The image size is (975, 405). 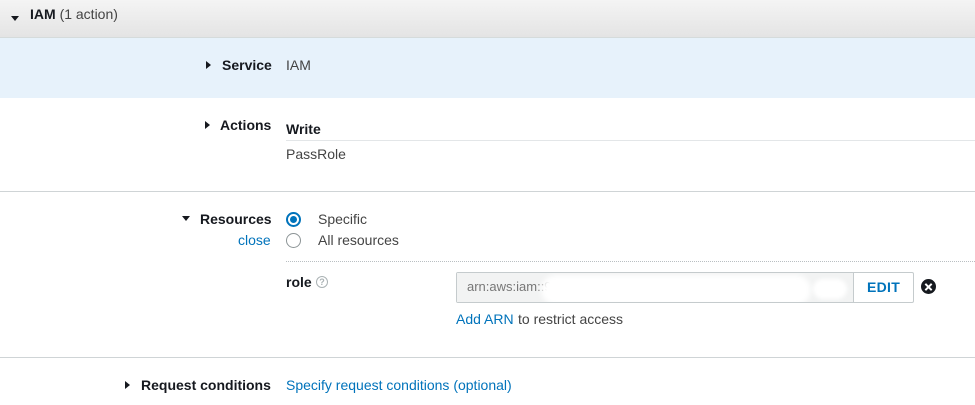 What do you see at coordinates (571, 319) in the screenshot?
I see `add-arn-suffix: to restrict access` at bounding box center [571, 319].